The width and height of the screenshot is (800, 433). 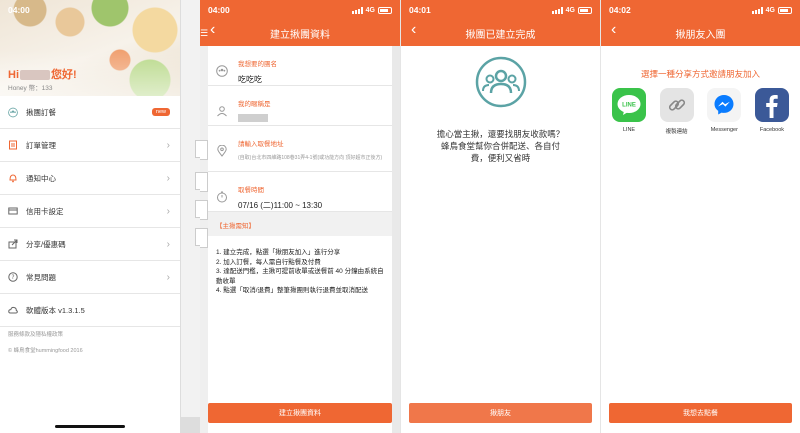 I want to click on messenger-icon, so click(x=724, y=105).